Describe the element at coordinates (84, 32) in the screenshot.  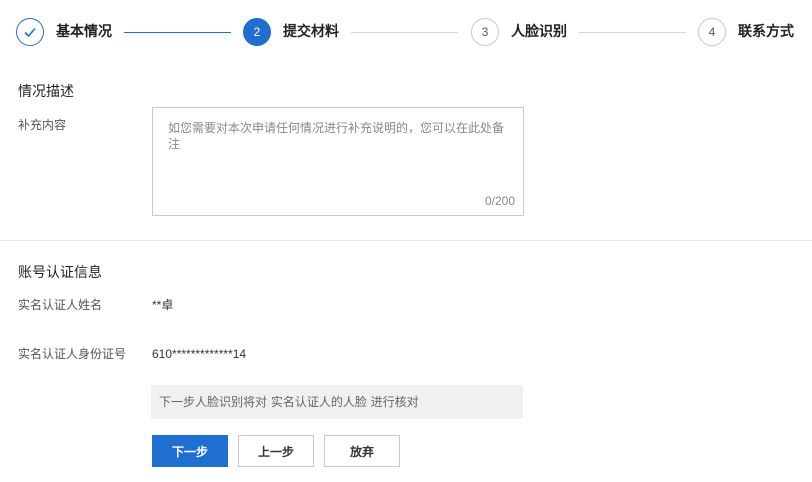
I see `step-1-label: 基本情况` at that location.